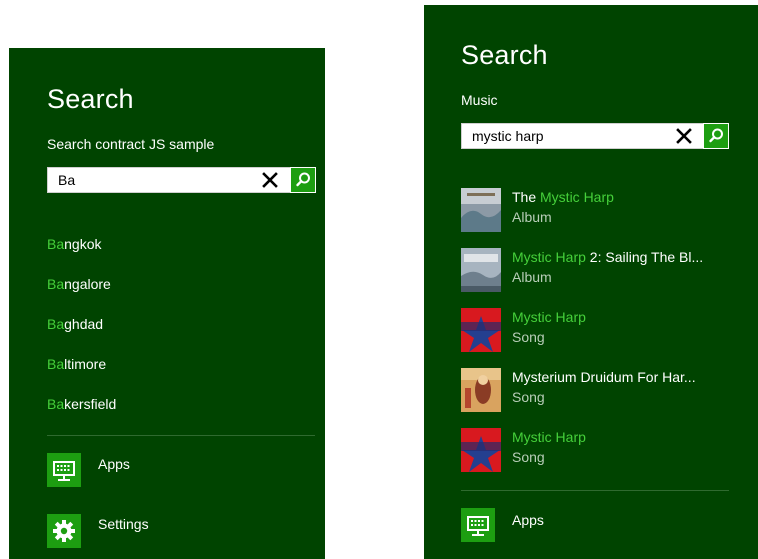  Describe the element at coordinates (479, 100) in the screenshot. I see `app-name: Music` at that location.